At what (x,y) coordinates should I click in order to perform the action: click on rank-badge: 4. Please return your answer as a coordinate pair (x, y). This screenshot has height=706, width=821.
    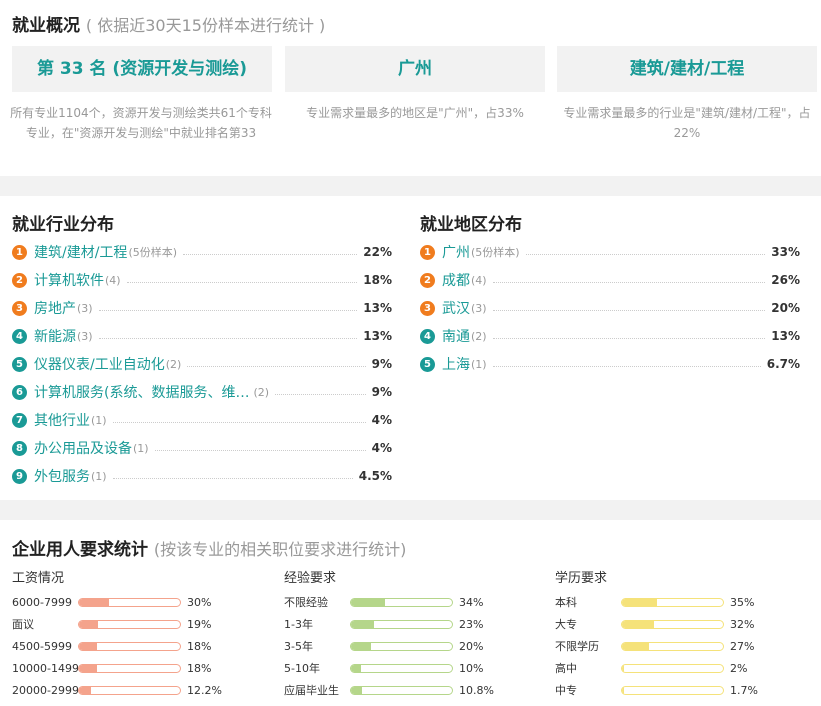
    Looking at the image, I should click on (19, 336).